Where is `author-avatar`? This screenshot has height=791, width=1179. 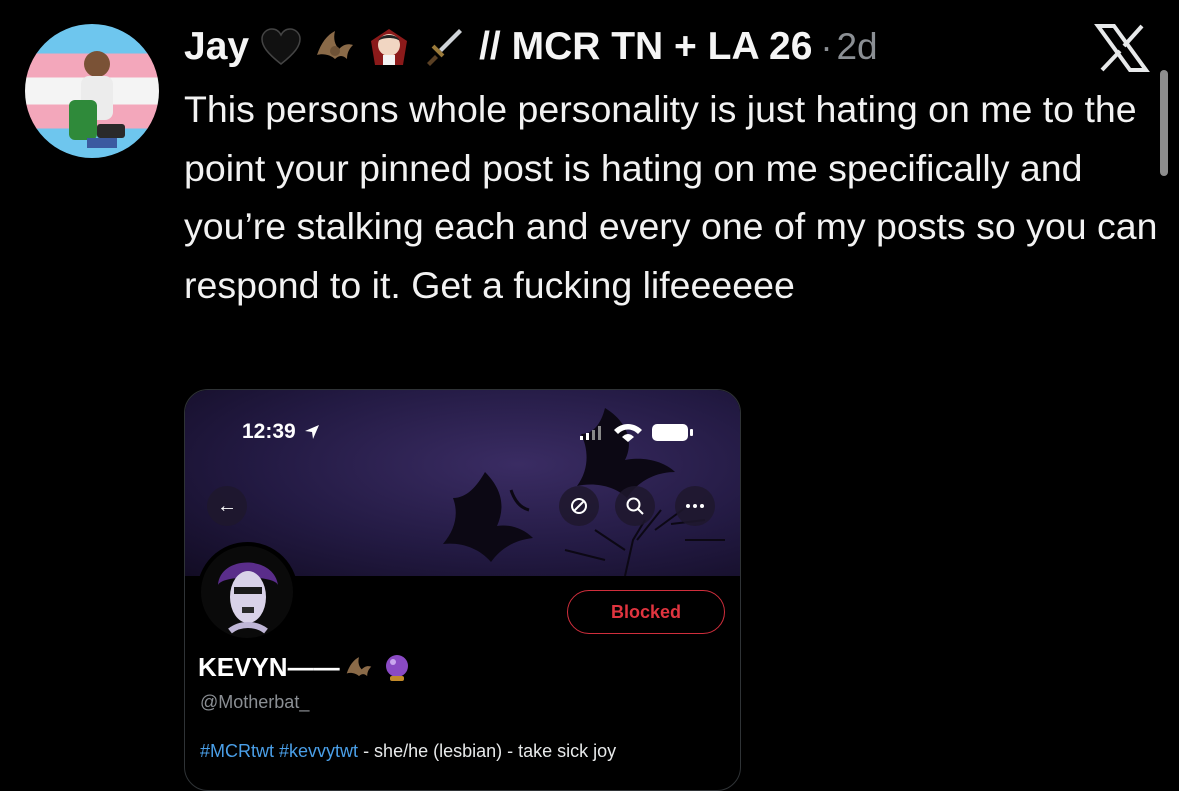 author-avatar is located at coordinates (92, 91).